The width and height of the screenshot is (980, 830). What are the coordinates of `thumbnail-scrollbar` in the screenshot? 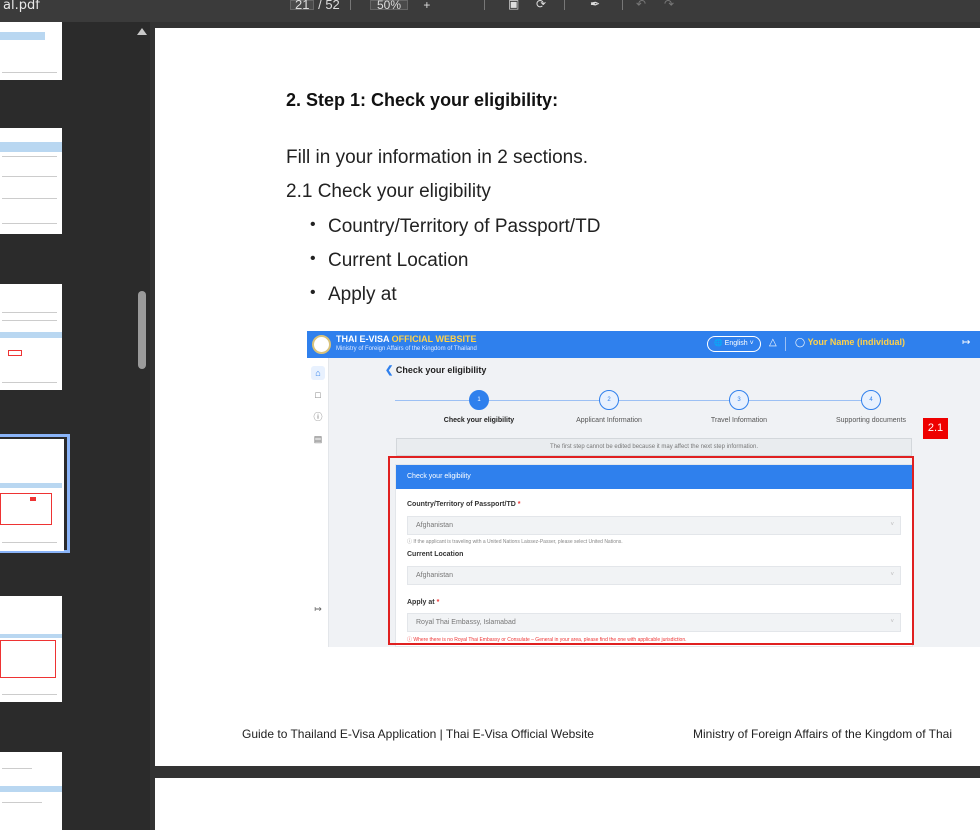 It's located at (142, 426).